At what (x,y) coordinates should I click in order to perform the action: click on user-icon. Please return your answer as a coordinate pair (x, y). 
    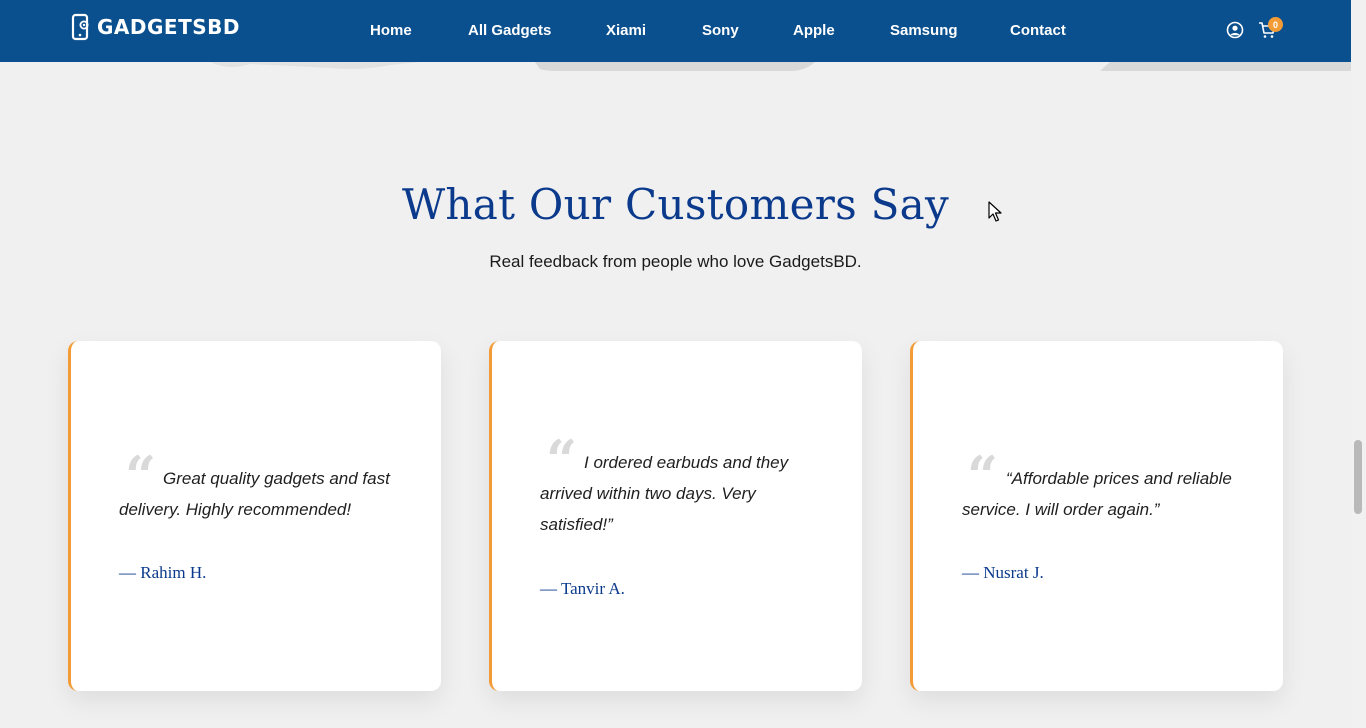
    Looking at the image, I should click on (1235, 30).